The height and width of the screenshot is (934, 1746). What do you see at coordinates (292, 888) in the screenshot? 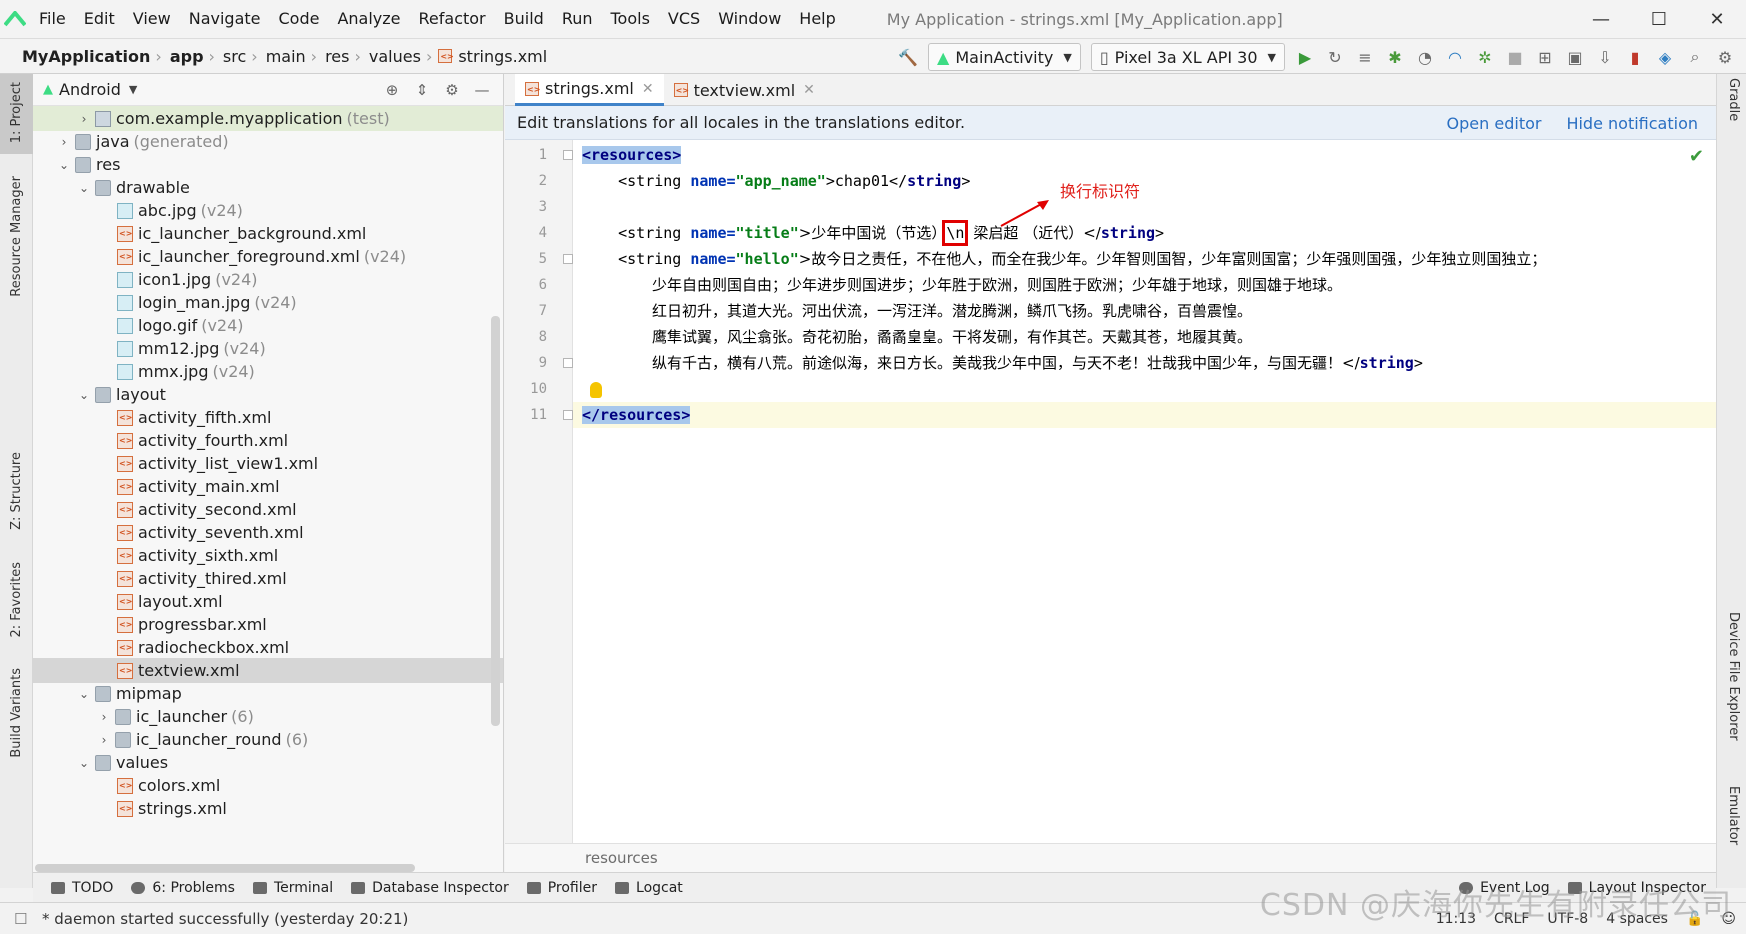
I see `terminal-button: Terminal` at bounding box center [292, 888].